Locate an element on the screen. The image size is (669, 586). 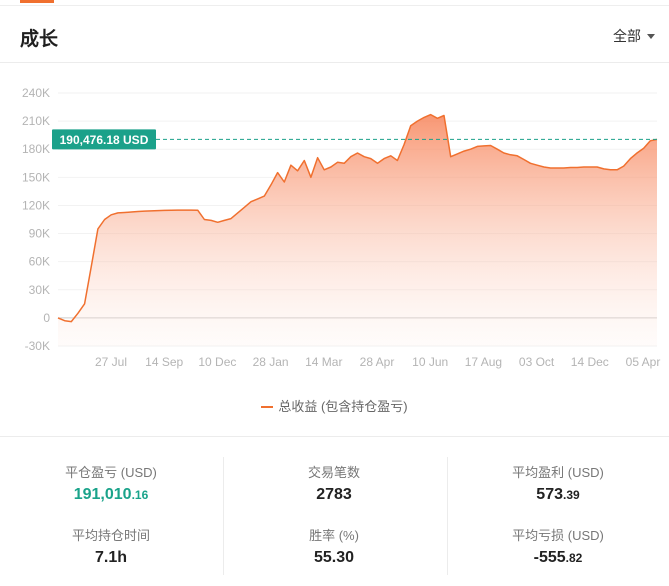
y-tick-label: 210K is located at coordinates (36, 121).